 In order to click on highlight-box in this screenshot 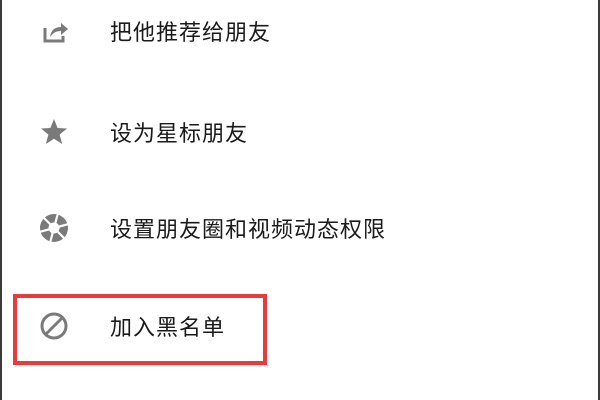, I will do `click(140, 329)`.